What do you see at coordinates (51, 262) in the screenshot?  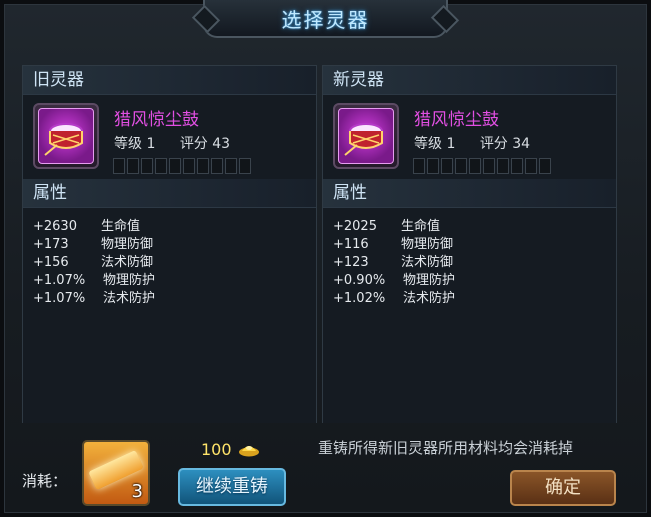 I see `attr-value: +156` at bounding box center [51, 262].